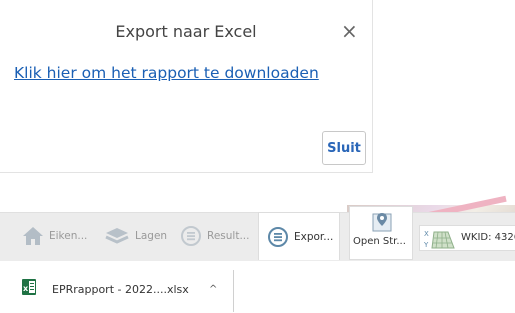 This screenshot has height=313, width=515. I want to click on svg-text: x, so click(26, 288).